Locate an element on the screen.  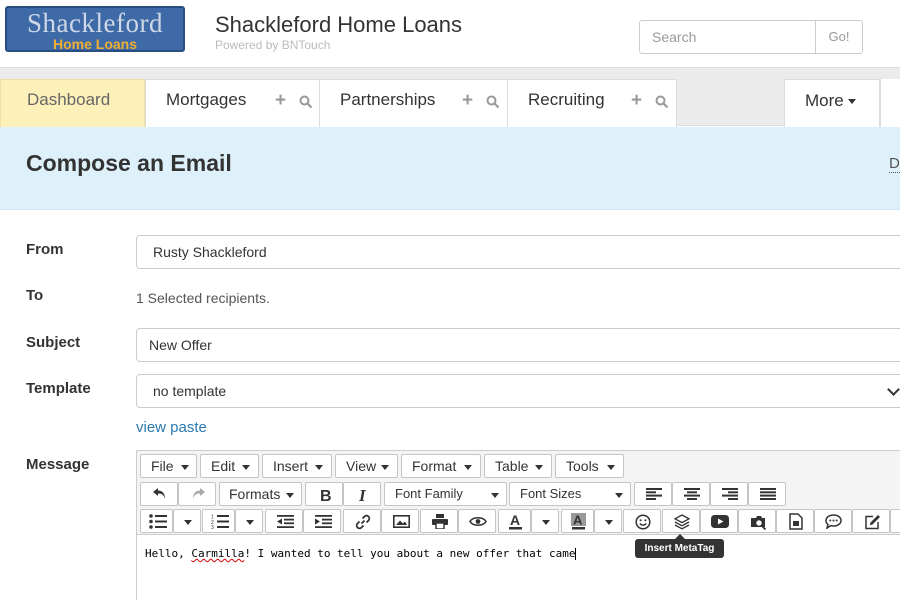
misspelled-word: Carmilla is located at coordinates (218, 553).